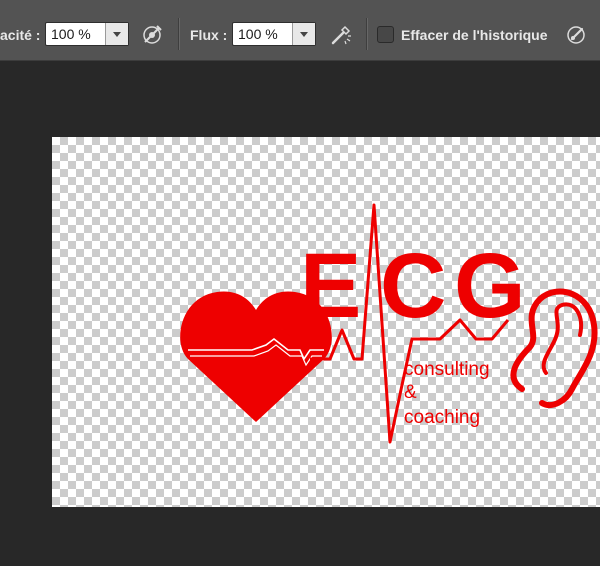 The width and height of the screenshot is (600, 566). I want to click on tablet-pressure-icon, so click(576, 35).